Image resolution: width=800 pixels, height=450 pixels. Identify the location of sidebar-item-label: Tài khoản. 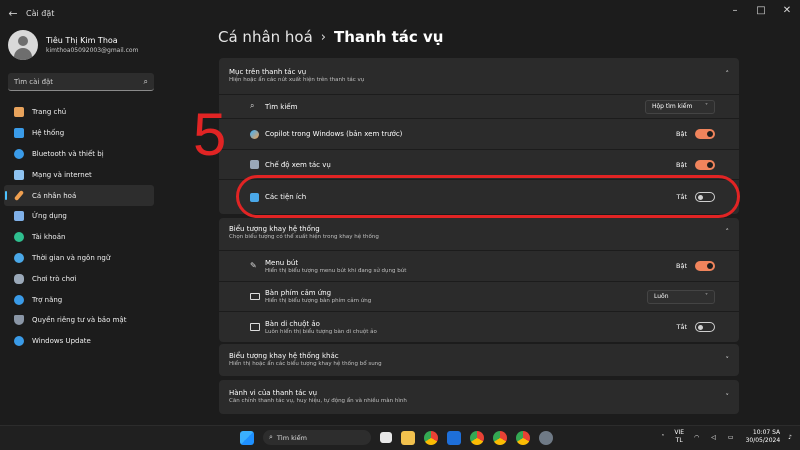
(49, 237).